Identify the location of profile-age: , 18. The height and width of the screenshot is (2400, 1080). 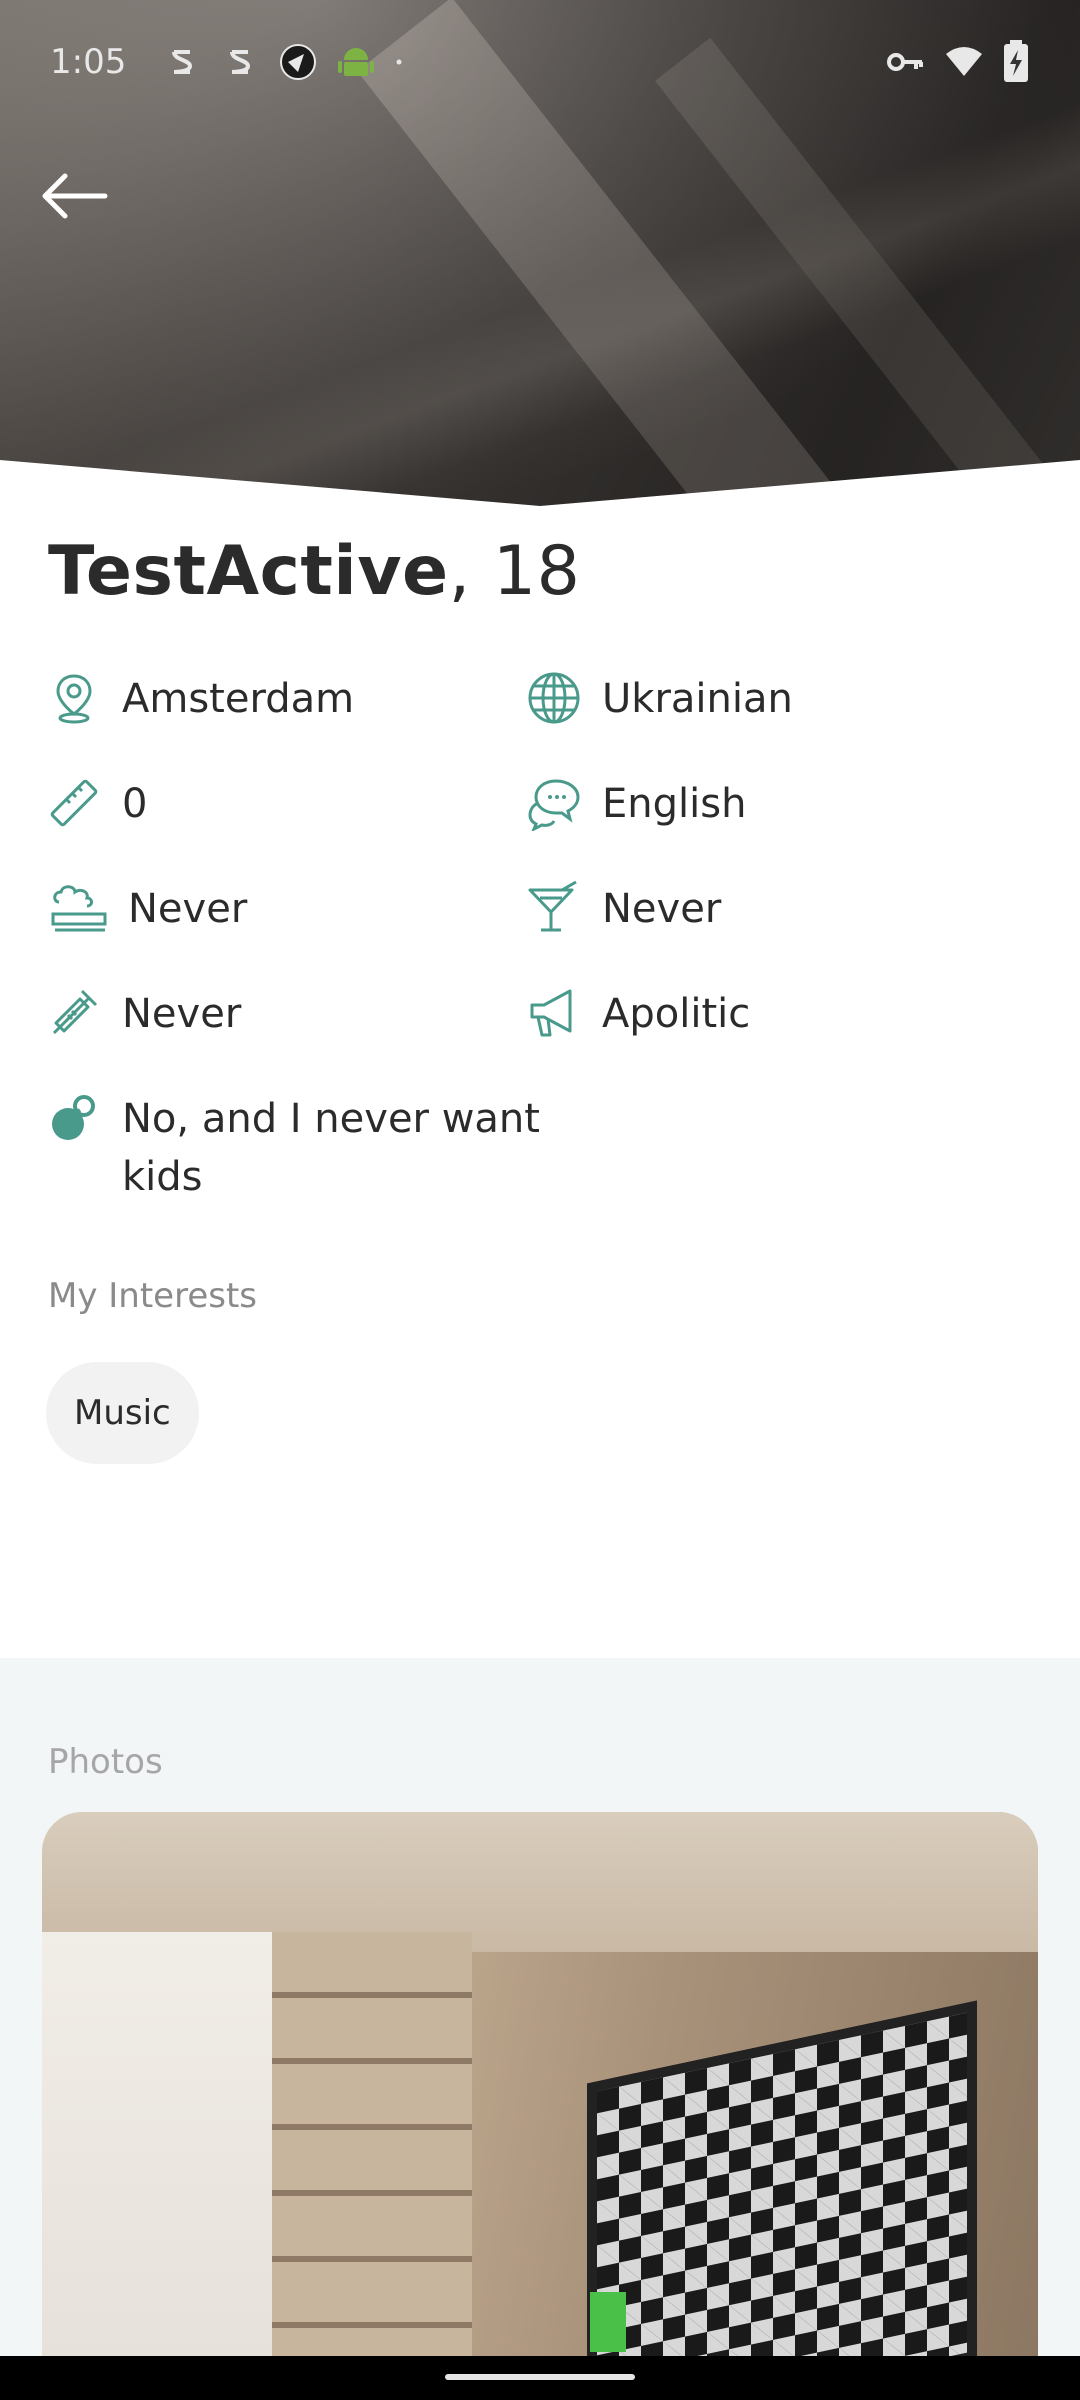
(514, 571).